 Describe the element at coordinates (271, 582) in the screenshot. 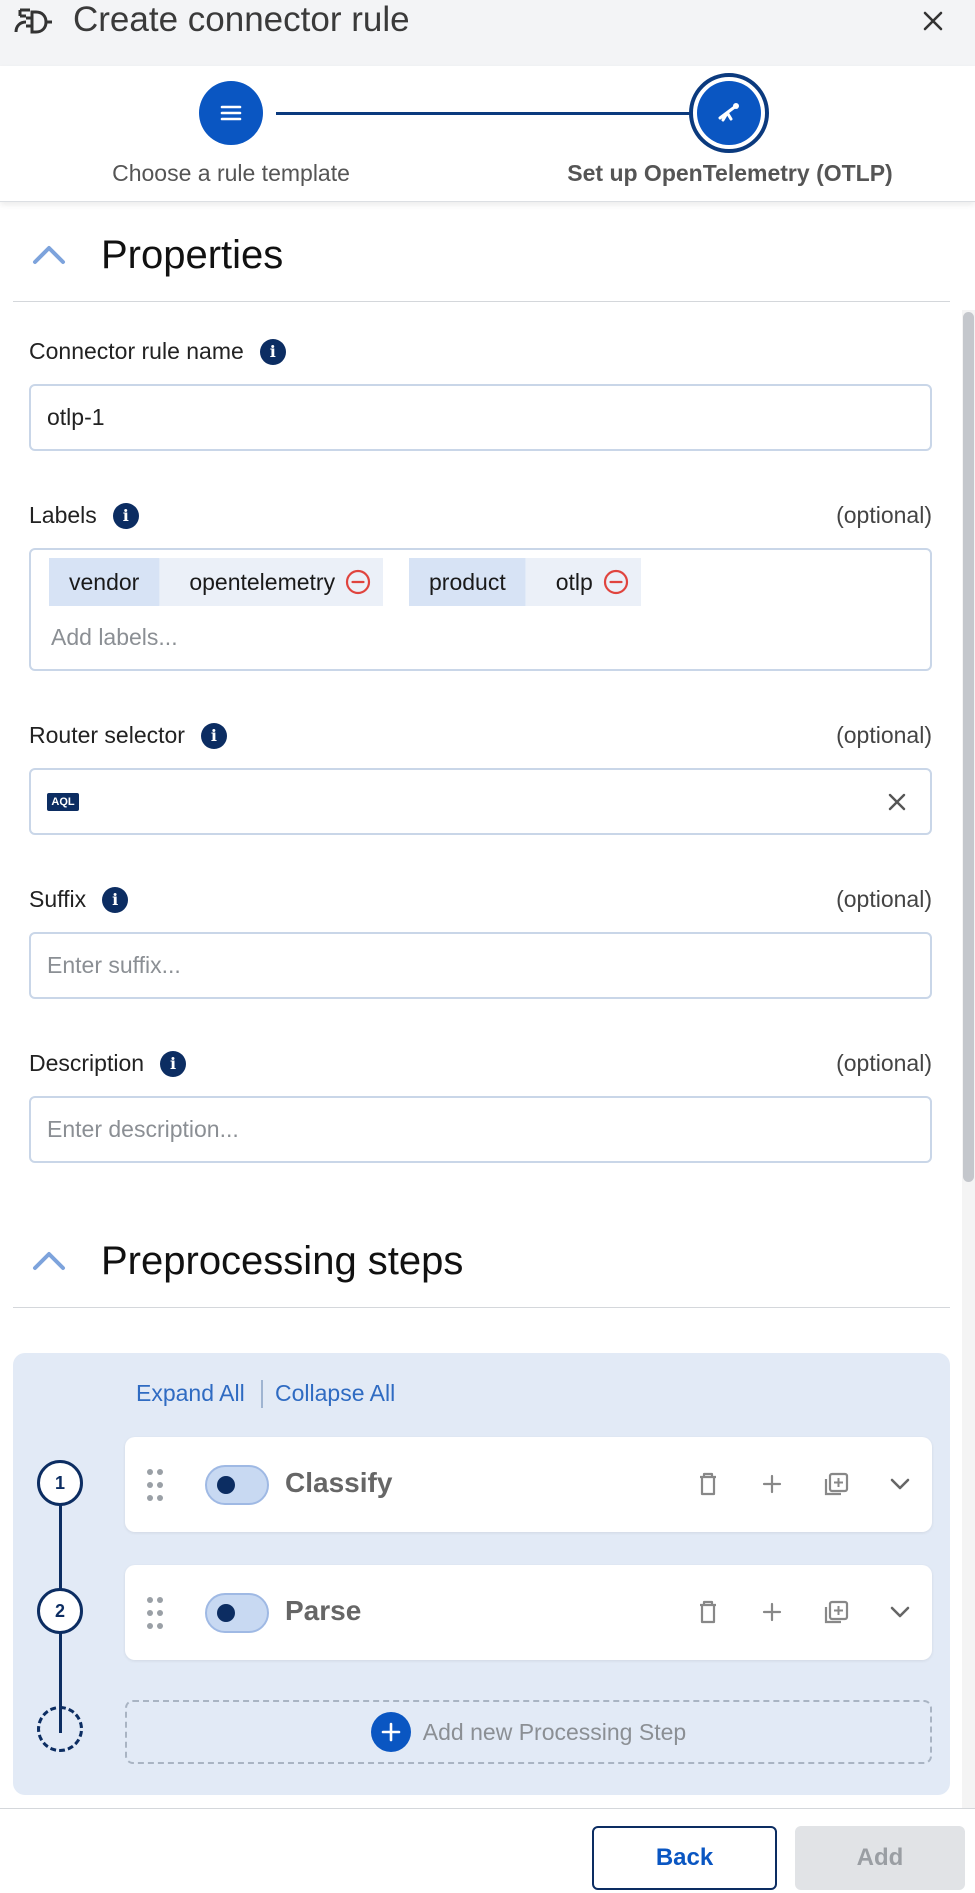

I see `label-chip-value: opentelemetry` at that location.